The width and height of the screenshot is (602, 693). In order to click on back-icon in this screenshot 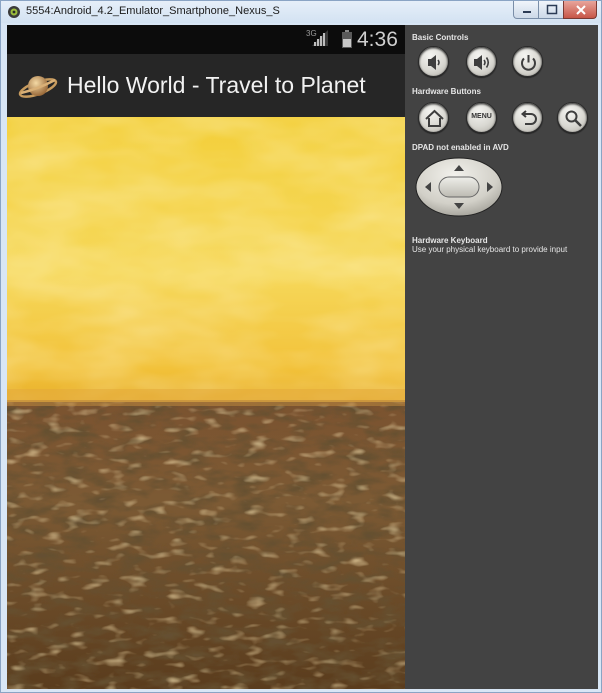, I will do `click(528, 117)`.